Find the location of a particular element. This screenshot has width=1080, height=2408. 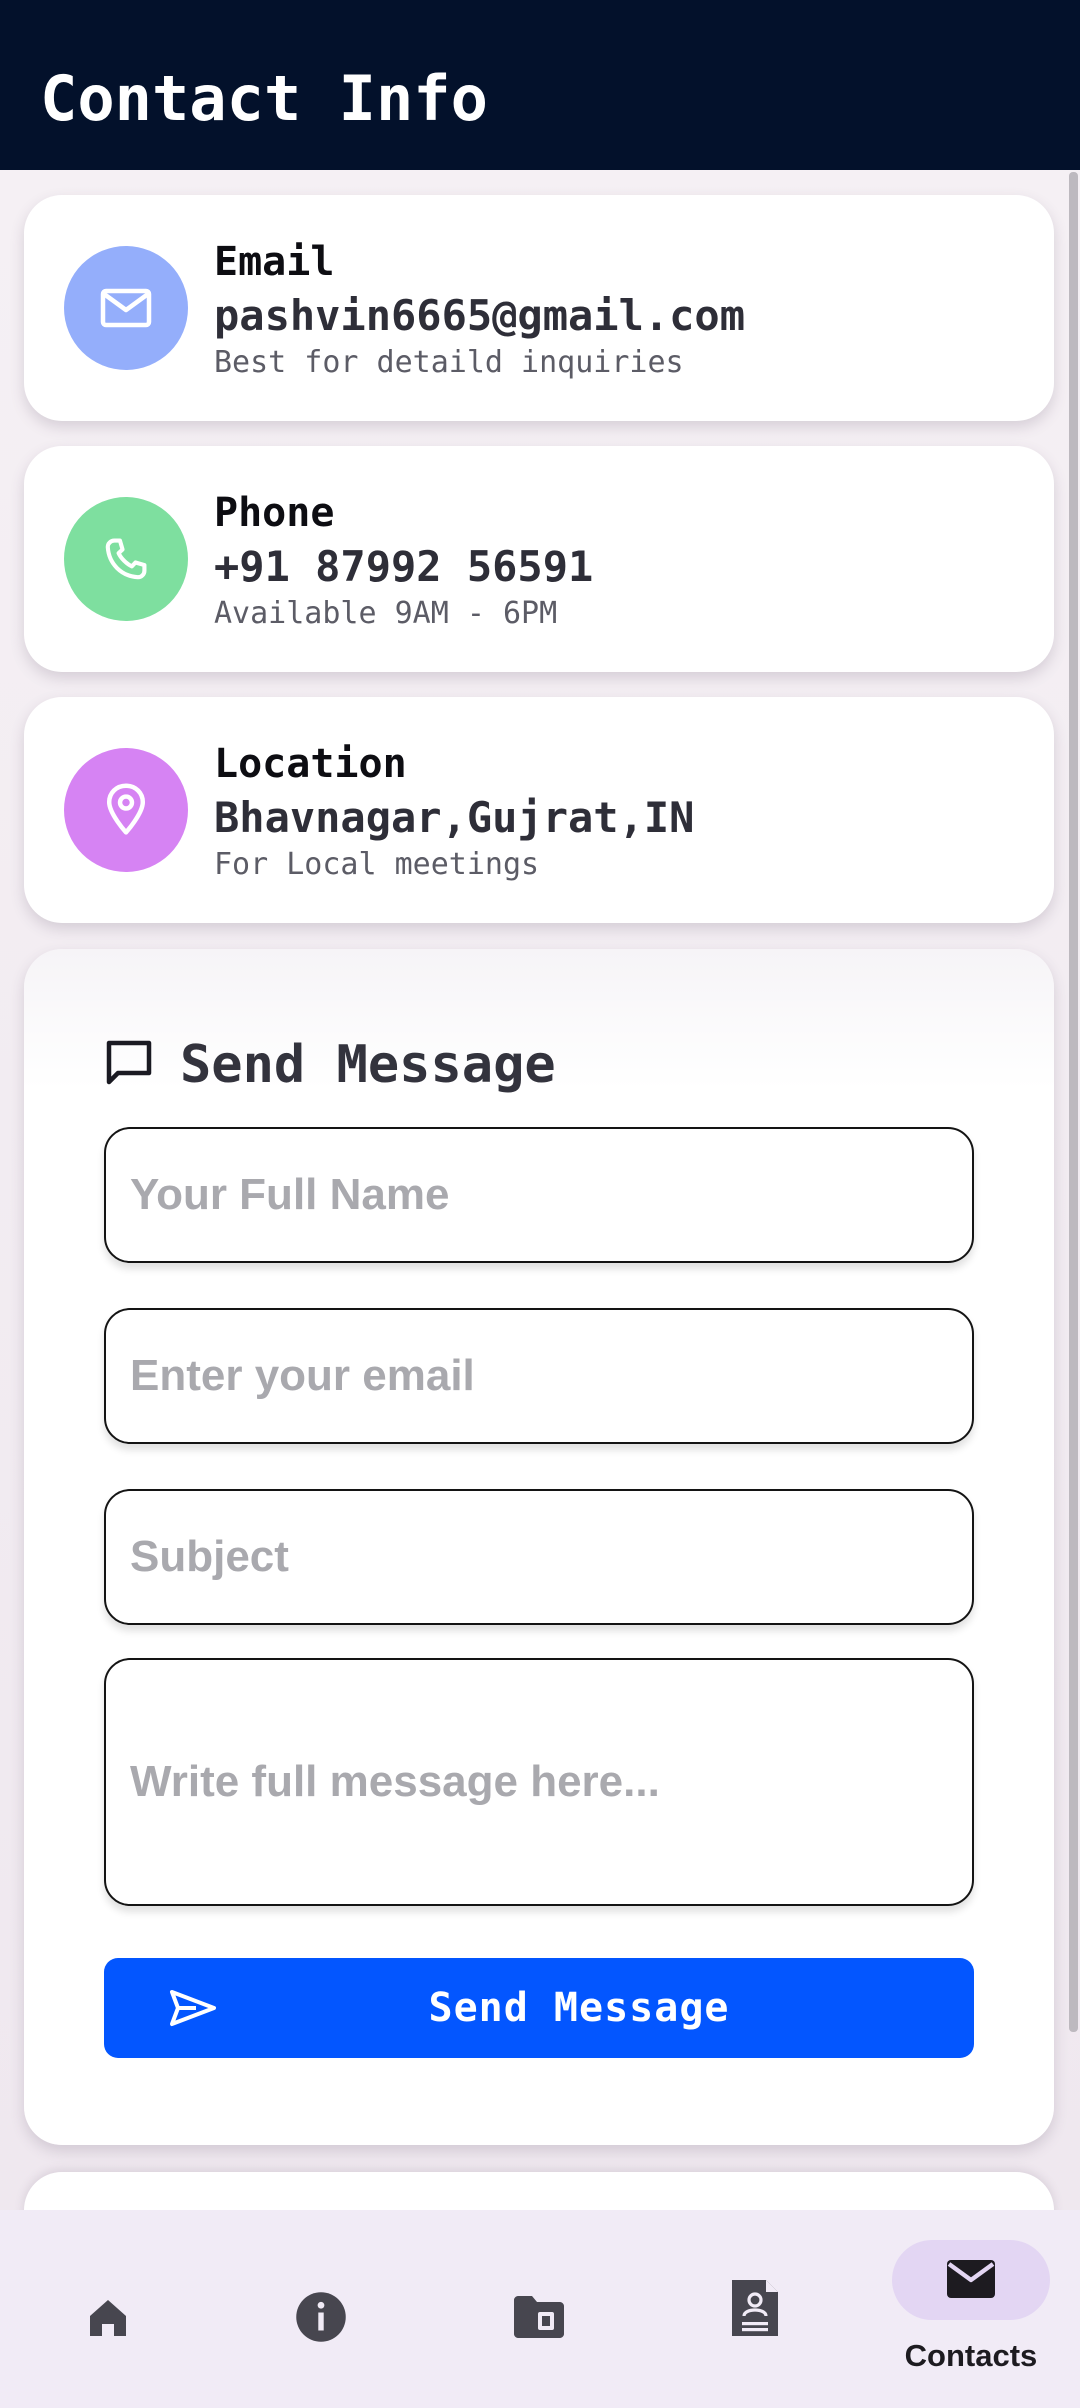

app-bar: Contact Info is located at coordinates (540, 85).